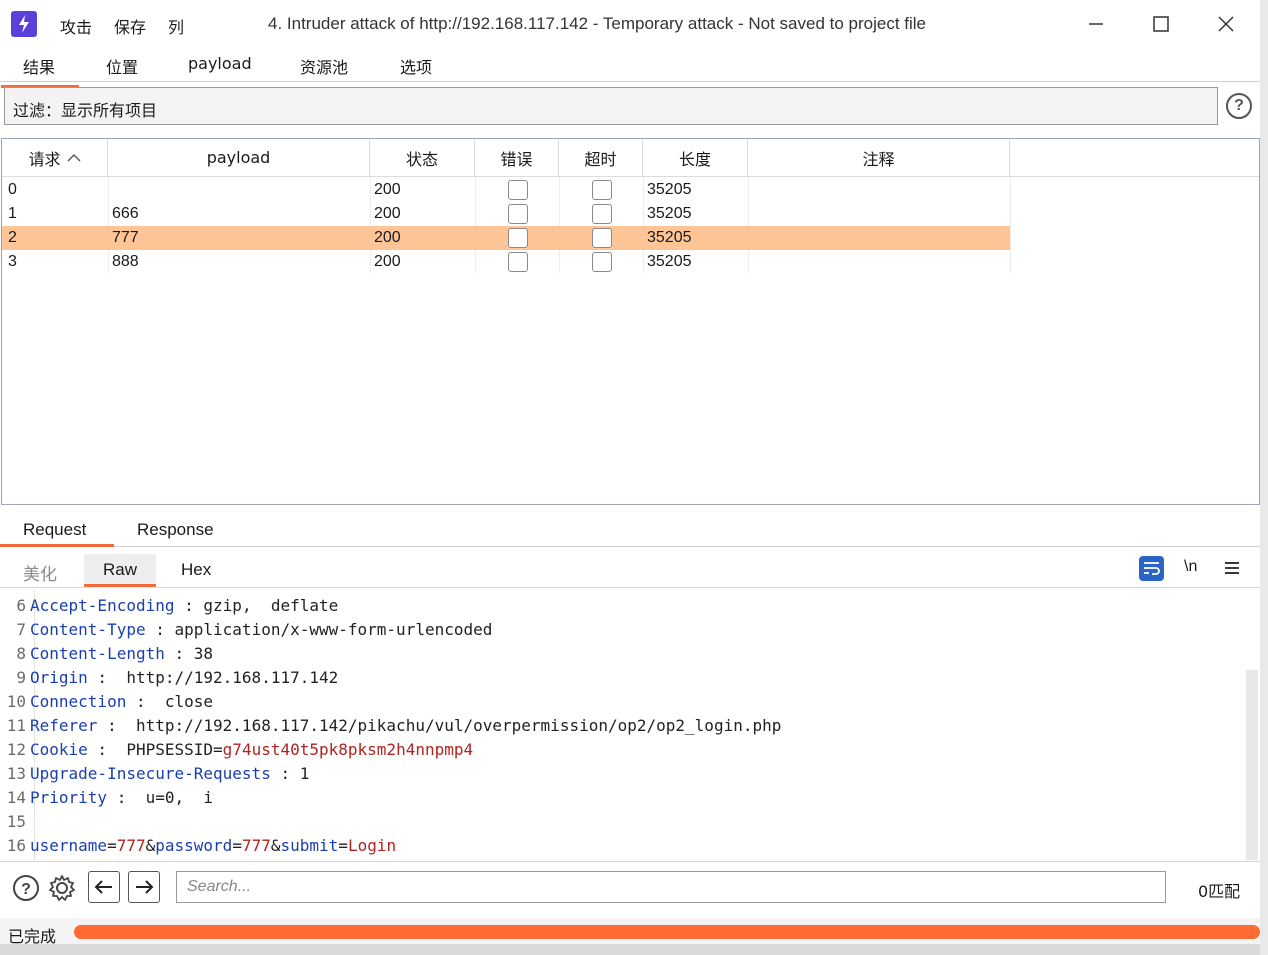 The height and width of the screenshot is (955, 1268). What do you see at coordinates (333, 629) in the screenshot?
I see `header-value: application/x-www-form-urlencoded` at bounding box center [333, 629].